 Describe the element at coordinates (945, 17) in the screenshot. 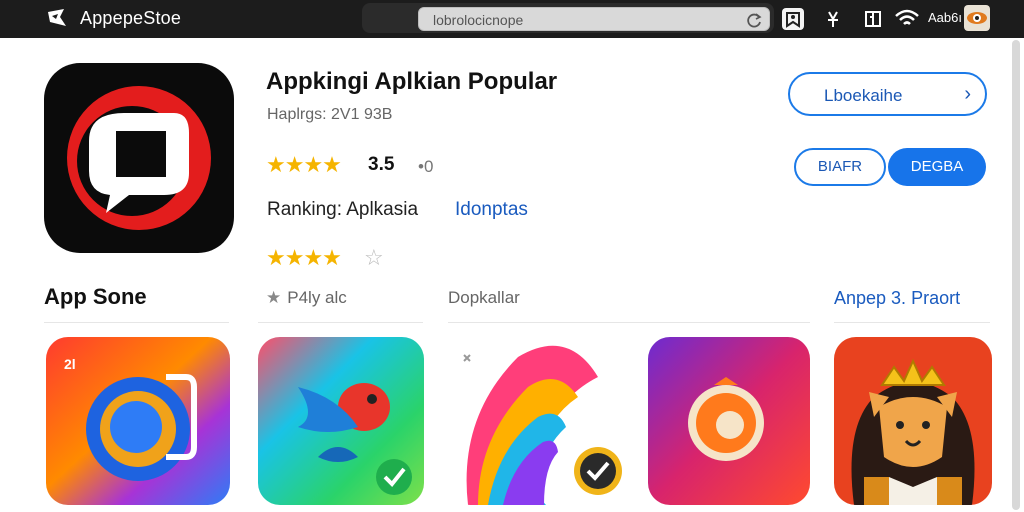

I see `account-label: Aab6ı` at that location.